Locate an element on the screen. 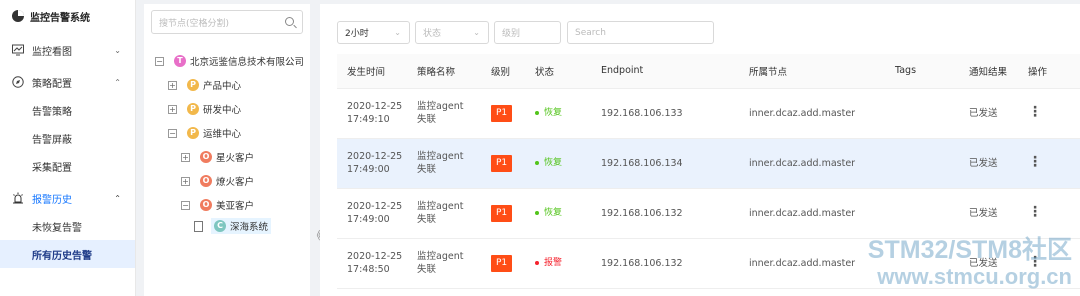 The width and height of the screenshot is (1080, 296). sidebar-item-alert-policy: 告警策略 is located at coordinates (67, 110).